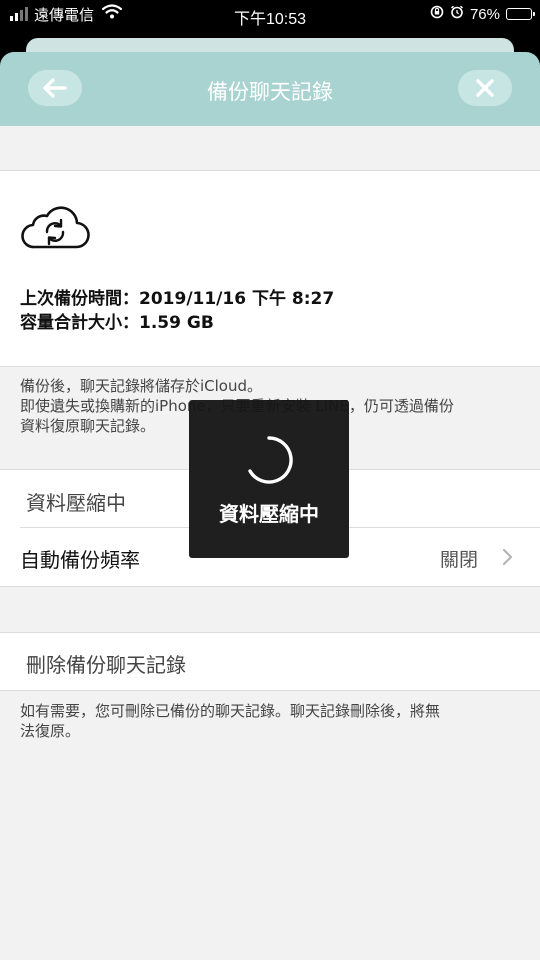 This screenshot has height=960, width=540. I want to click on compressing-label: 資料壓縮中, so click(76, 503).